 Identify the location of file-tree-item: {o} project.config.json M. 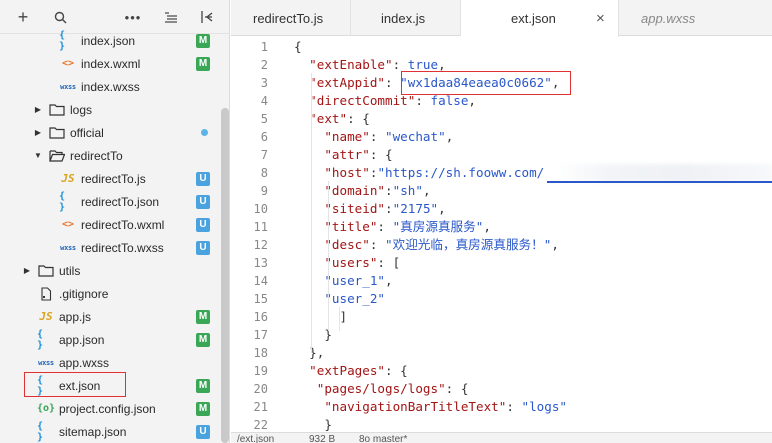
(110, 408).